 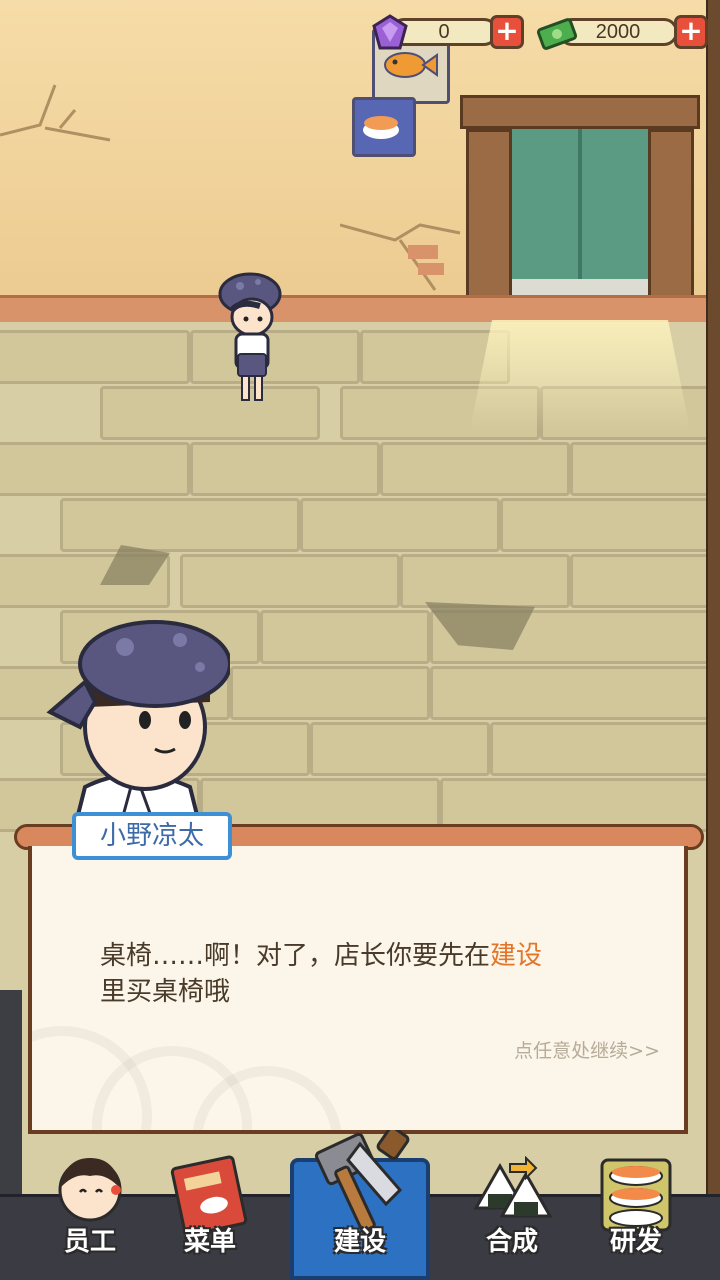 I want to click on cash-counter: 2000 +, so click(x=623, y=32).